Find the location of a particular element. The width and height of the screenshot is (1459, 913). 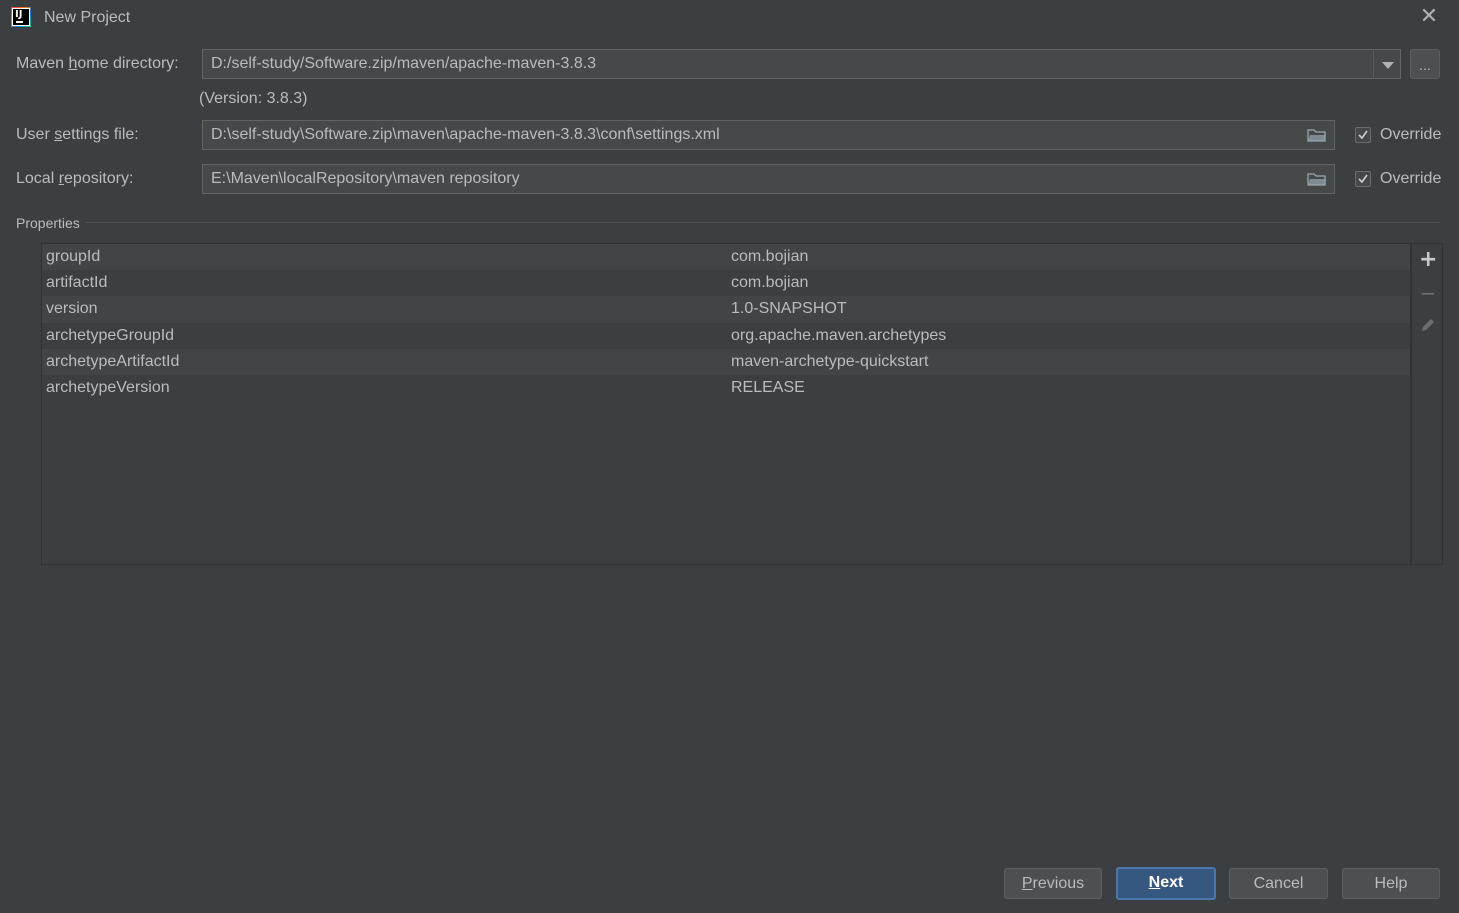

close-icon: ✕ is located at coordinates (1429, 17).